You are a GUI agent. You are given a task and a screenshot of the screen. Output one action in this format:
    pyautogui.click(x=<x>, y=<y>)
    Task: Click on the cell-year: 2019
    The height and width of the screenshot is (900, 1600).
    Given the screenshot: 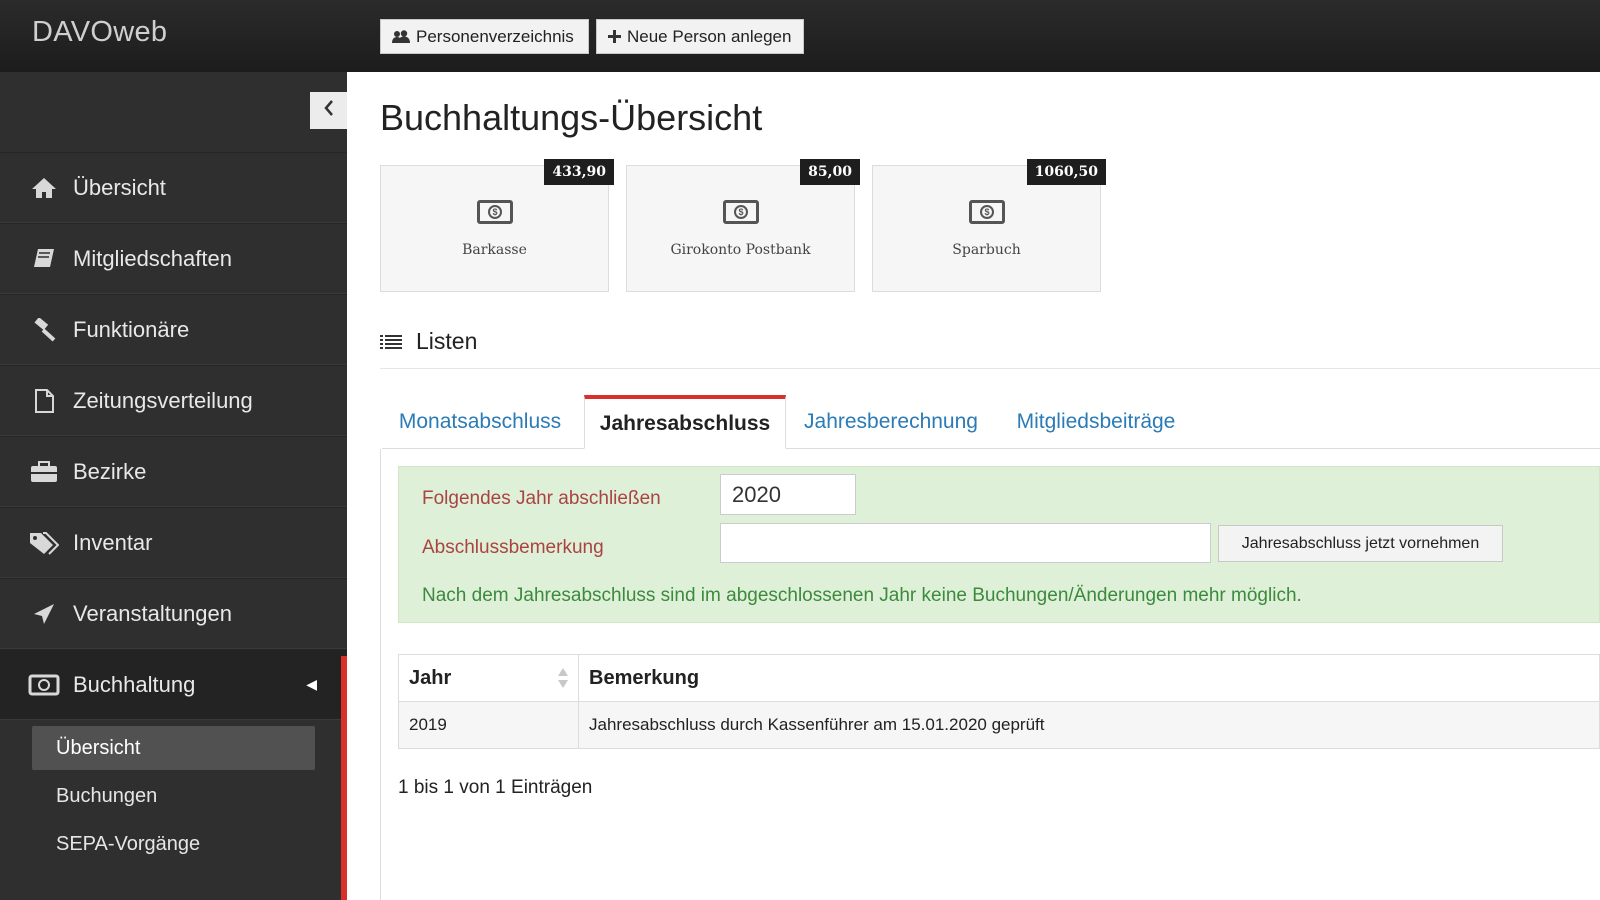 What is the action you would take?
    pyautogui.click(x=489, y=725)
    